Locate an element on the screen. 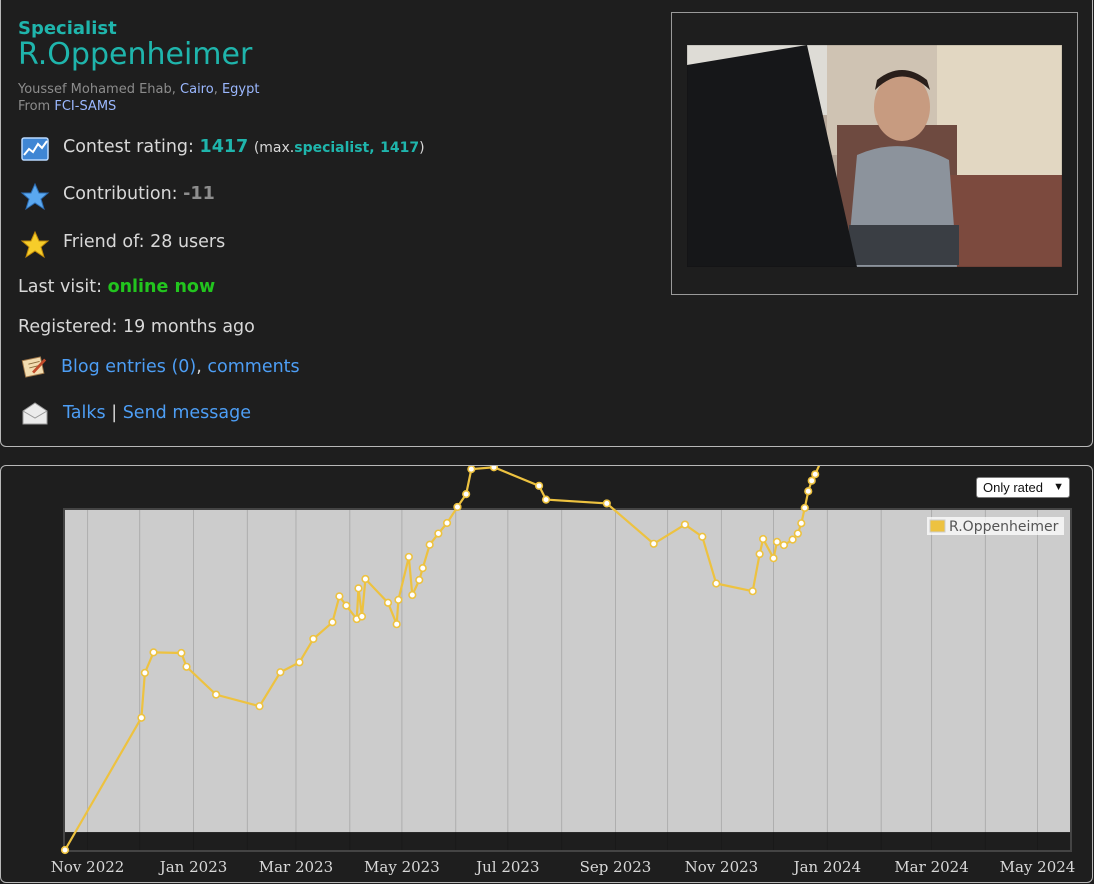  rating-chart-icon is located at coordinates (35, 149).